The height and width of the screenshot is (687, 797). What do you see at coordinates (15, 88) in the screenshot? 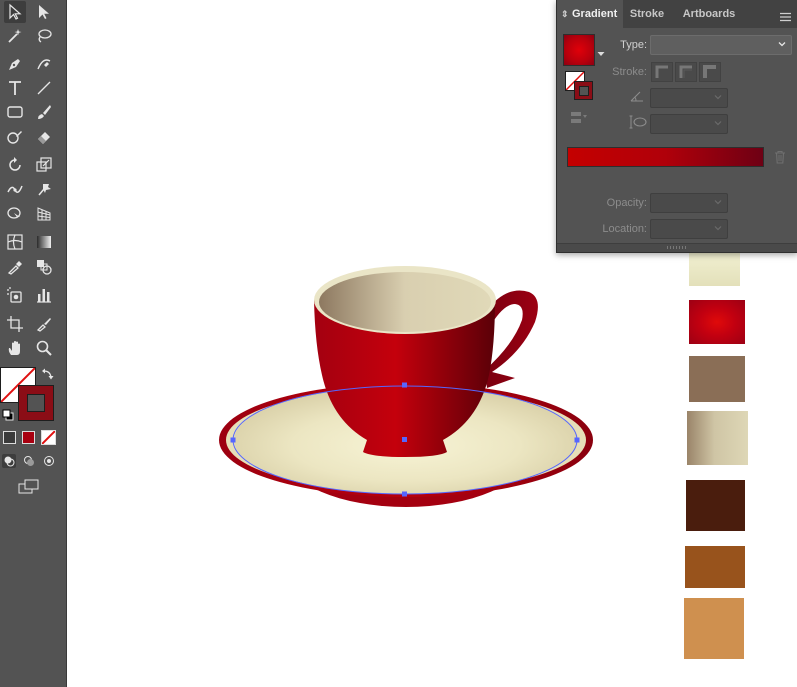
I see `type-tool-icon` at bounding box center [15, 88].